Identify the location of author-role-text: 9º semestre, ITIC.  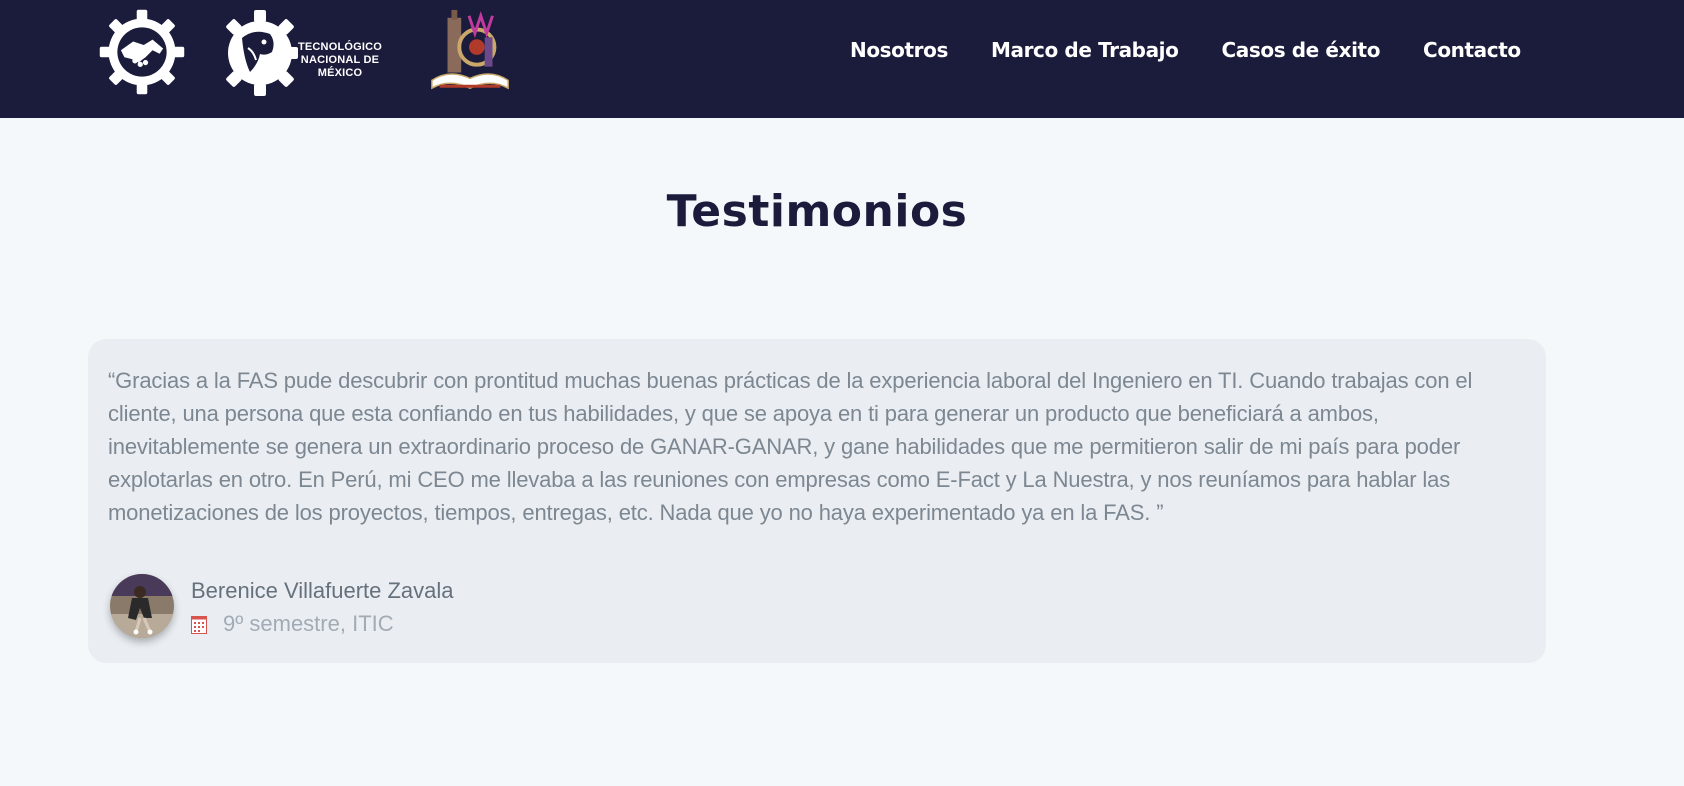
(308, 623).